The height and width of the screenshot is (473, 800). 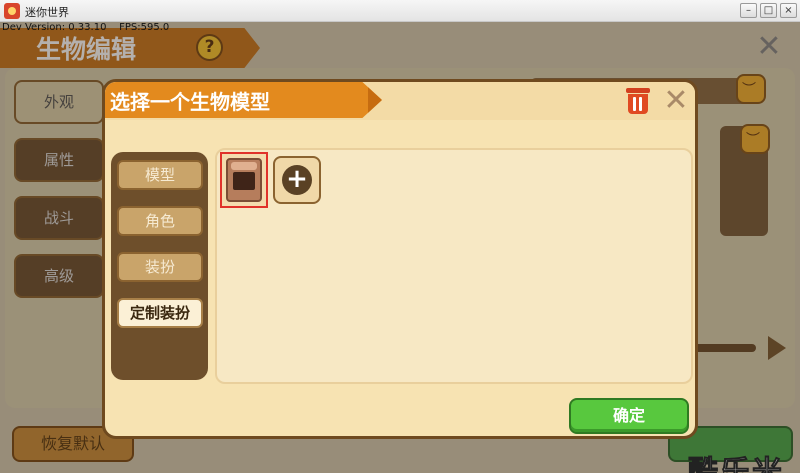 I want to click on model-category-panel: 模型 角色 装扮 定制装扮, so click(x=159, y=266).